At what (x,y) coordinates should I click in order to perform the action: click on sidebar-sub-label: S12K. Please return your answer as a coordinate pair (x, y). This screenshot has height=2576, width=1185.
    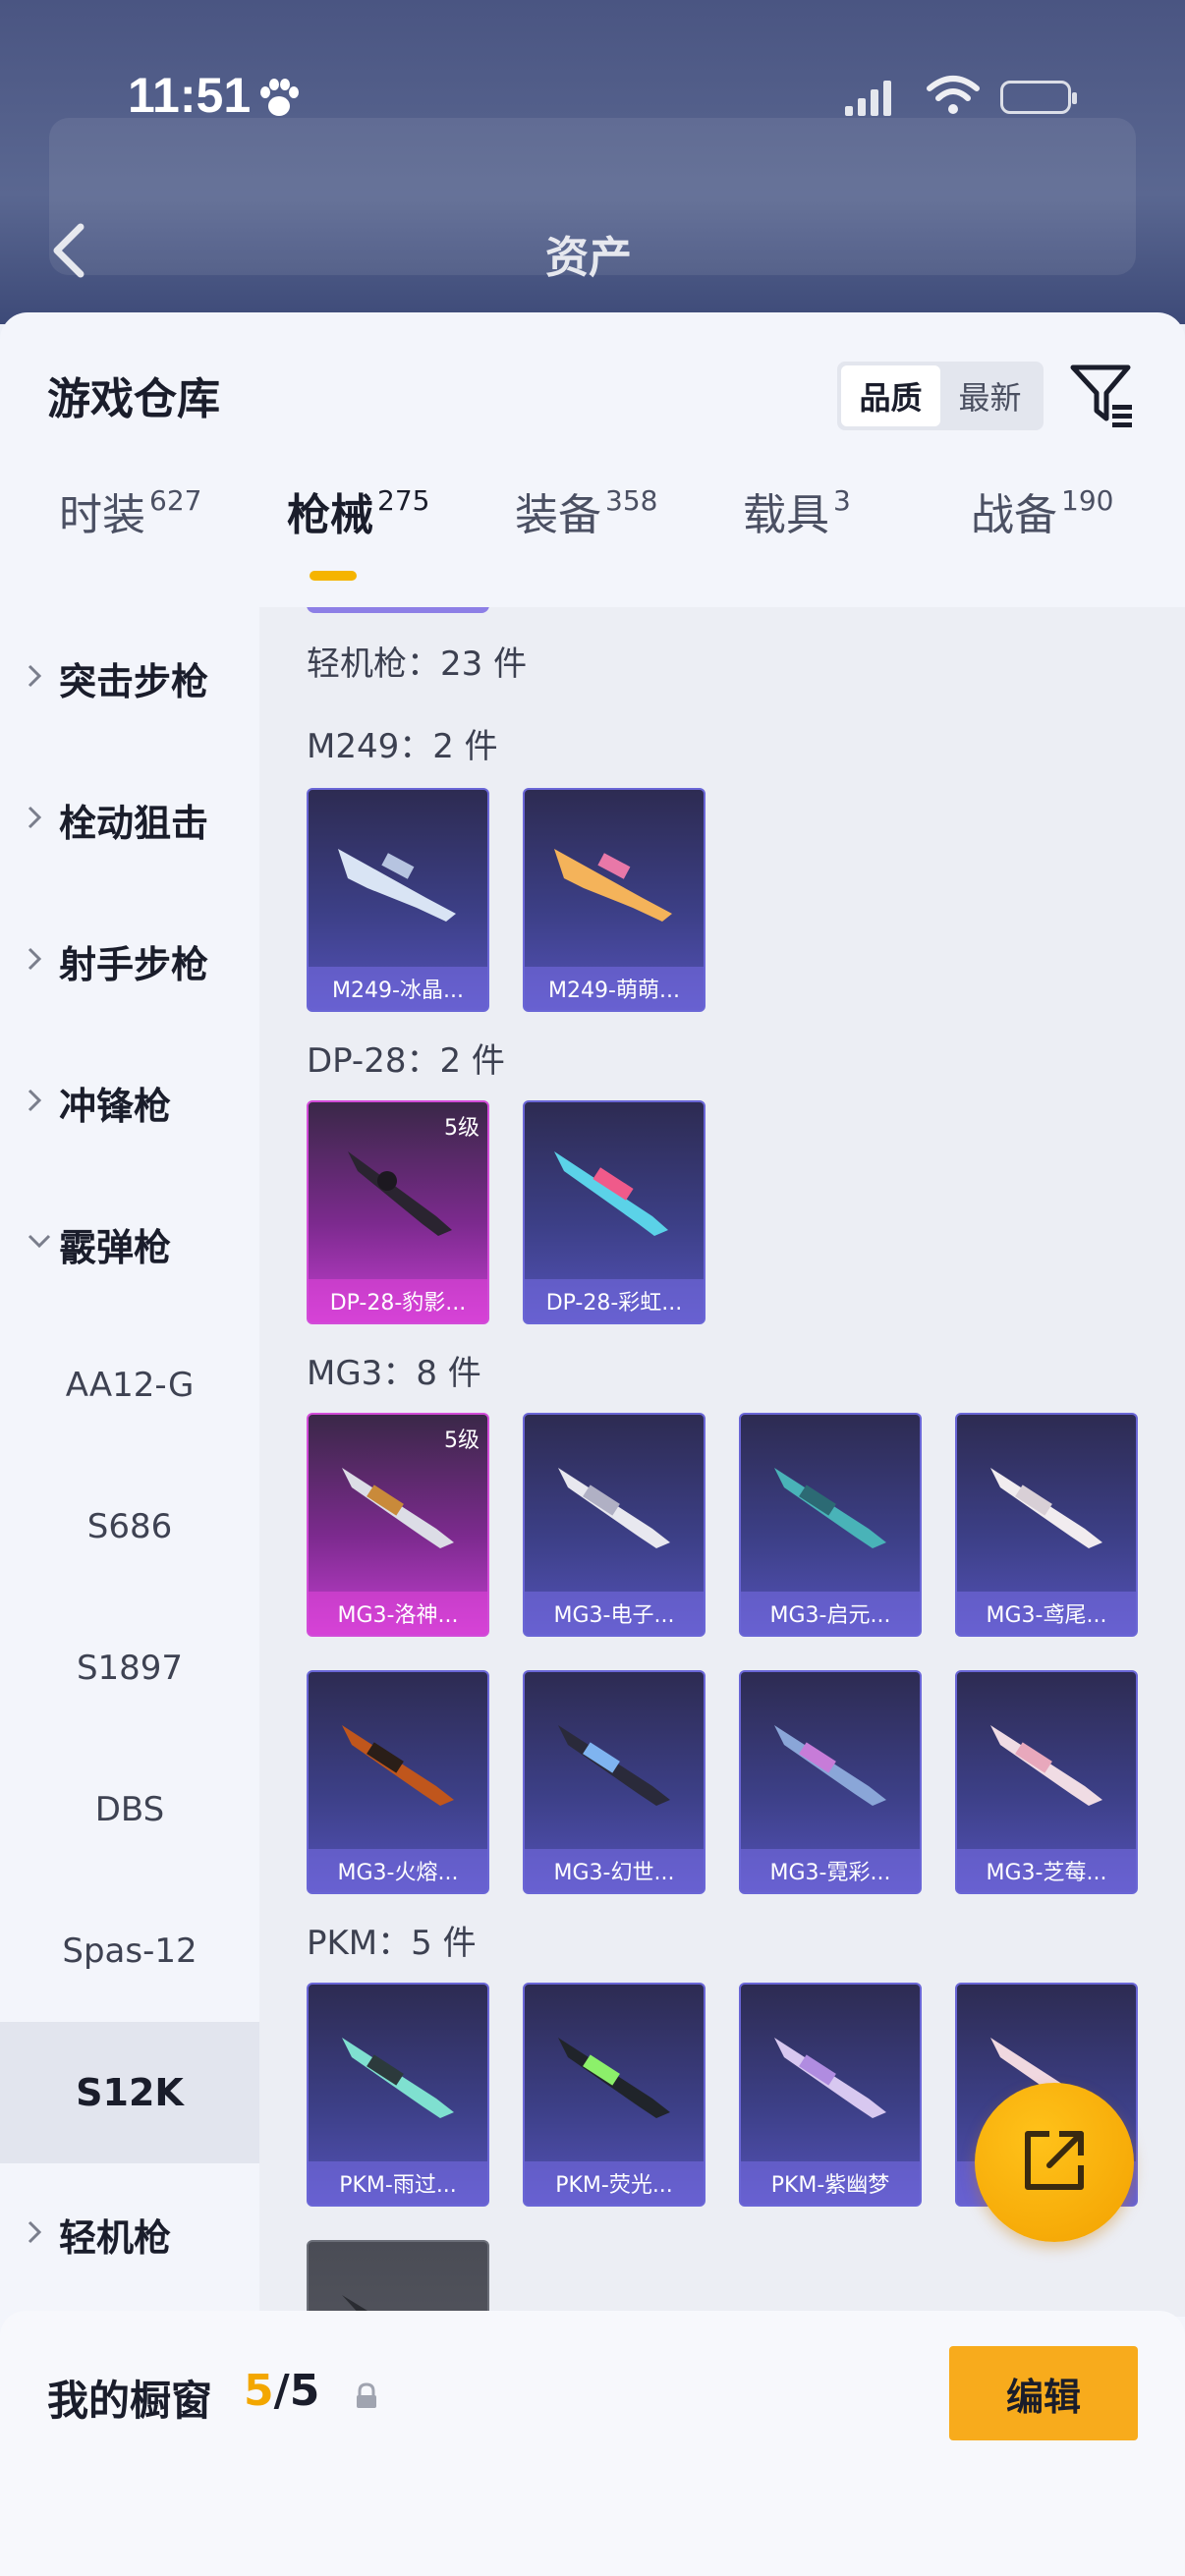
    Looking at the image, I should click on (130, 2092).